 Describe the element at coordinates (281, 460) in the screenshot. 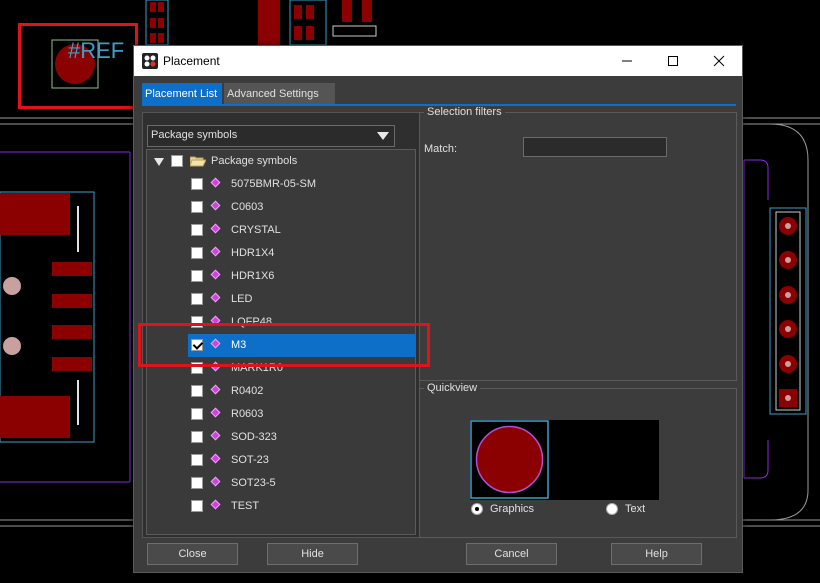

I see `tree-item-sot23: SOT-23` at that location.